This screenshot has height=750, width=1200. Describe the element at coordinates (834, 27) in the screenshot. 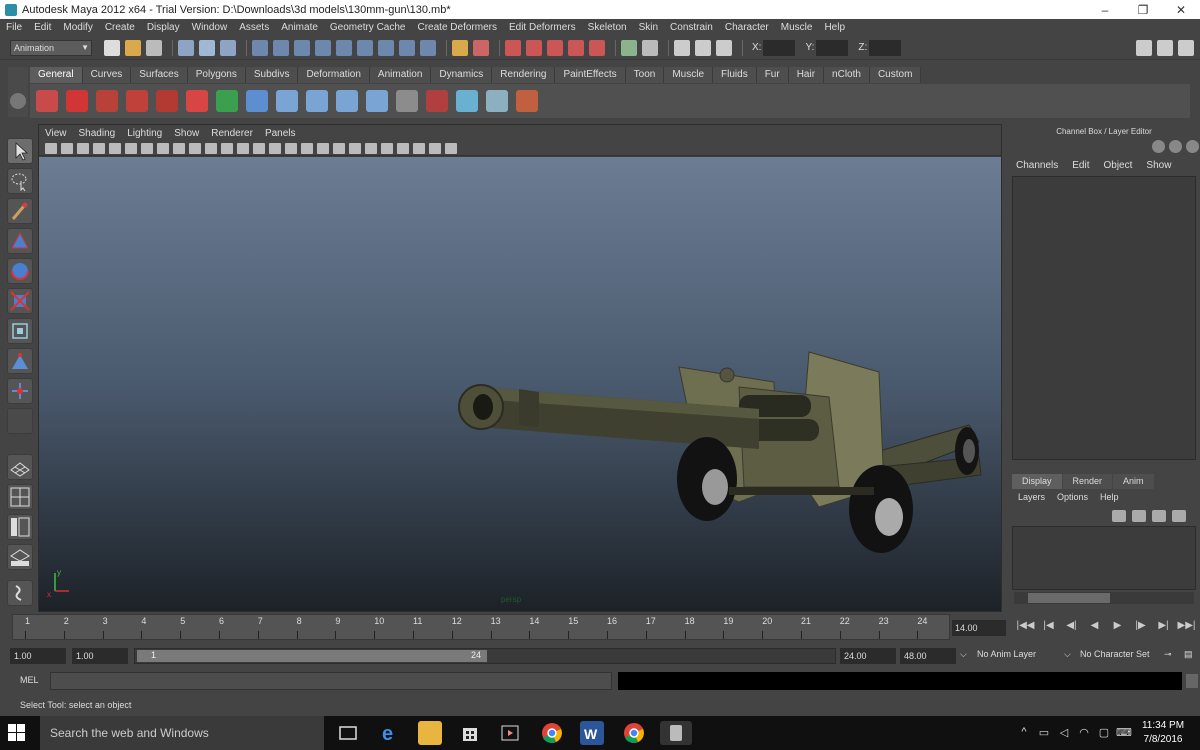

I see `menu-help: Help` at that location.